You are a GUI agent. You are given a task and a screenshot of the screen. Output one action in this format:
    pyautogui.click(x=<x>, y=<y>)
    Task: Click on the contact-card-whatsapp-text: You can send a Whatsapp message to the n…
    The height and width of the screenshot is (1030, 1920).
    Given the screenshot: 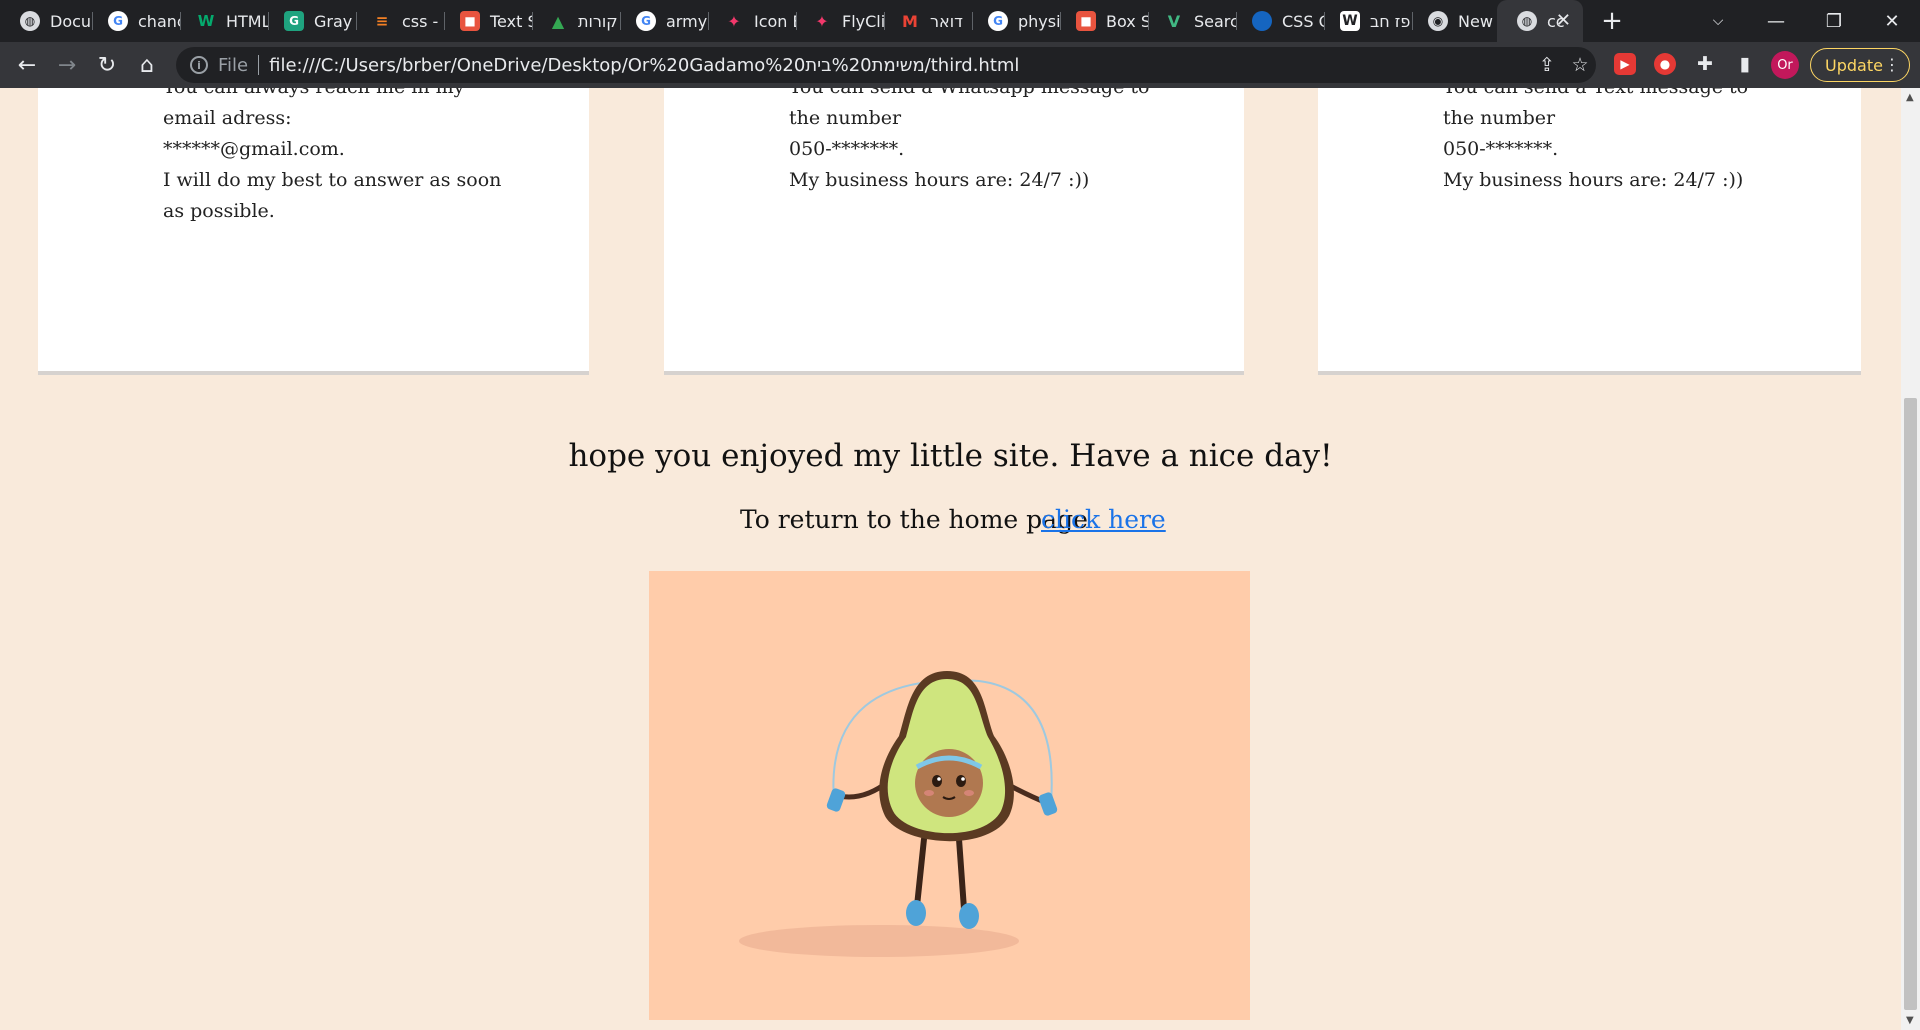 What is the action you would take?
    pyautogui.click(x=969, y=139)
    